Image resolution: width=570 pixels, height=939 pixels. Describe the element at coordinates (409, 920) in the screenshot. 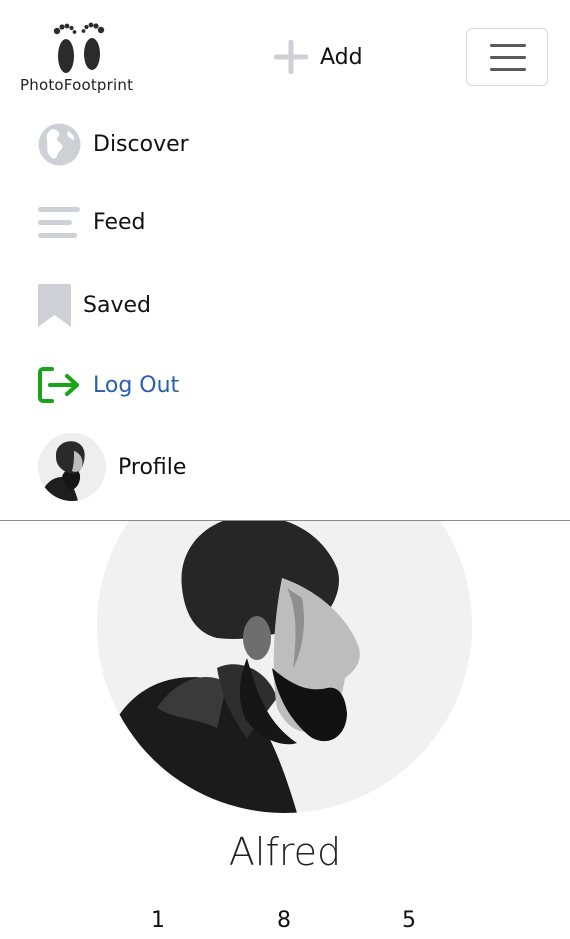

I see `stat-value: 5` at that location.